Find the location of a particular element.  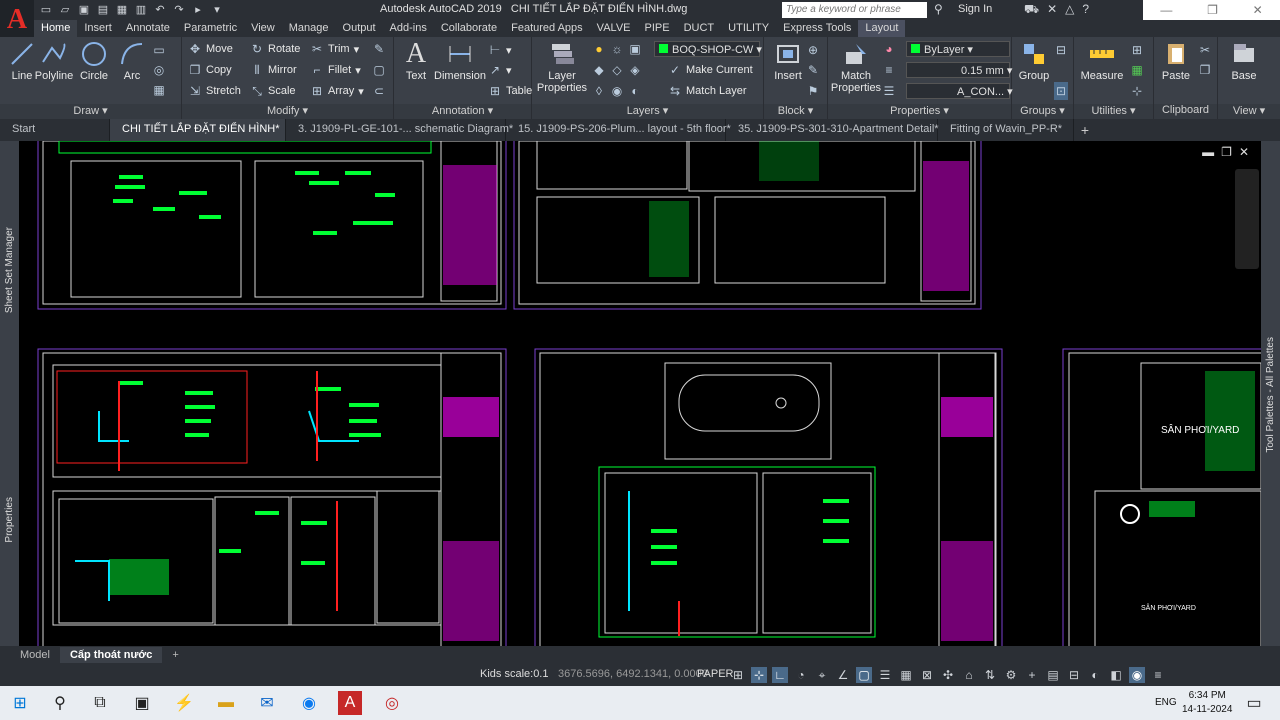

edit-block-icon: ✎ is located at coordinates (813, 70).